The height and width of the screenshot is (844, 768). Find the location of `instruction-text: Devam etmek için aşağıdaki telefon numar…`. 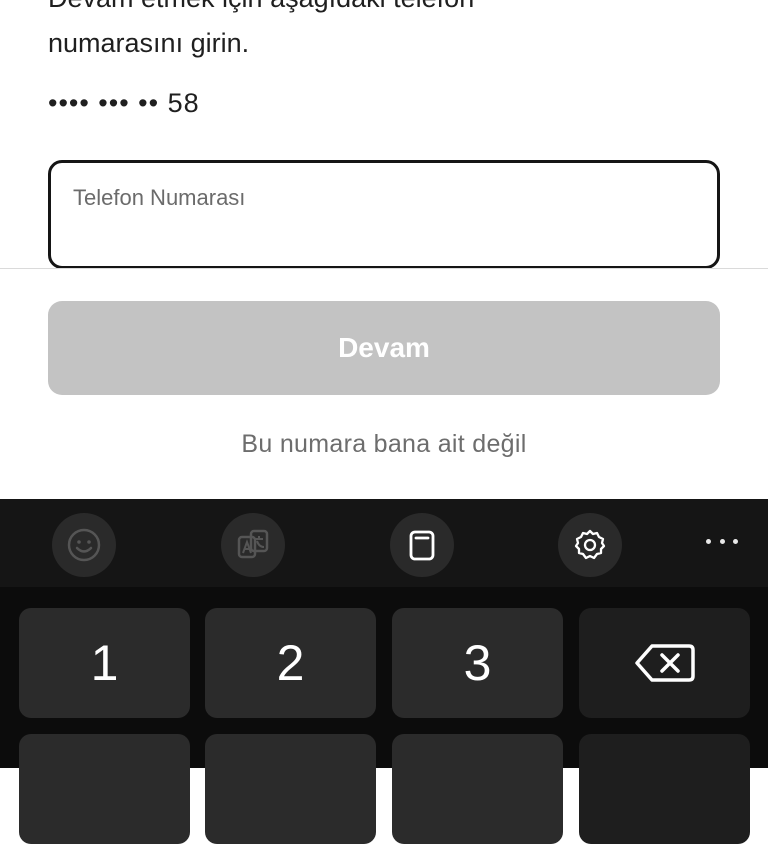

instruction-text: Devam etmek için aşağıdaki telefon numar… is located at coordinates (261, 29).